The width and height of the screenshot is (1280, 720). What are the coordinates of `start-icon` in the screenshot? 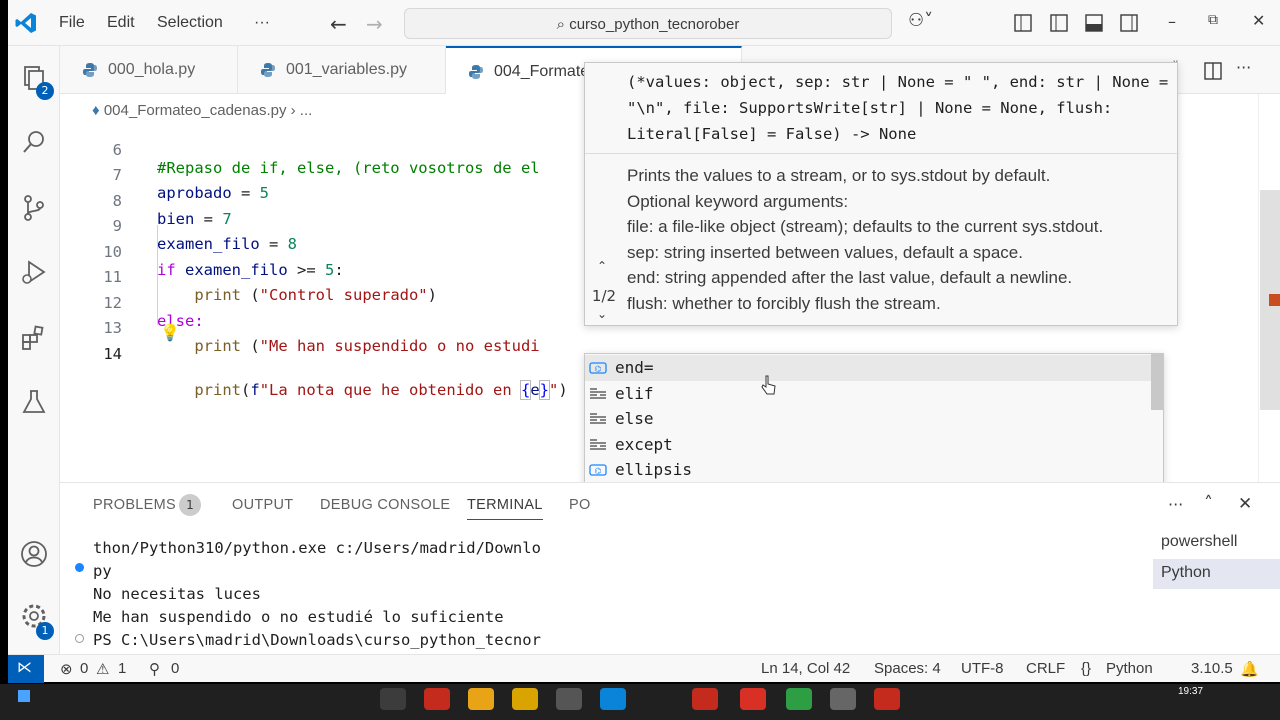 It's located at (24, 696).